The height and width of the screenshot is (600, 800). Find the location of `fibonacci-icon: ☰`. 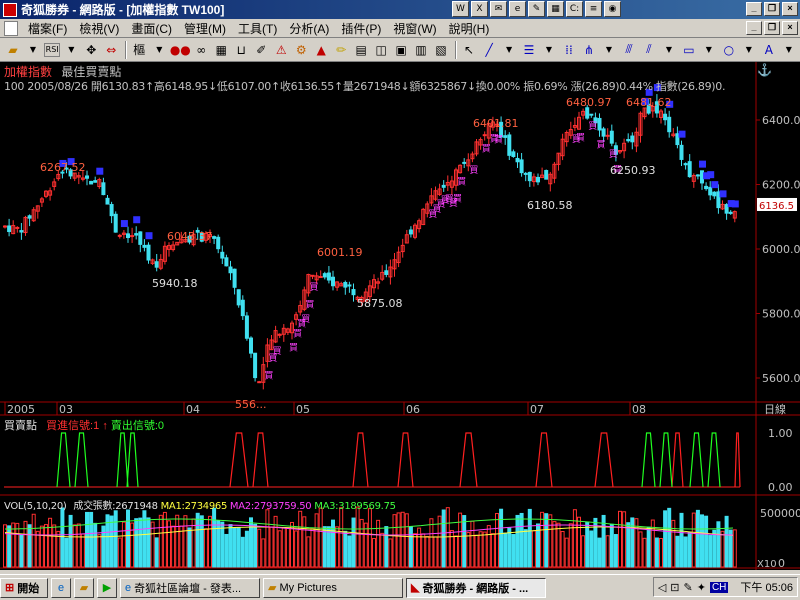

fibonacci-icon: ☰ is located at coordinates (529, 50).